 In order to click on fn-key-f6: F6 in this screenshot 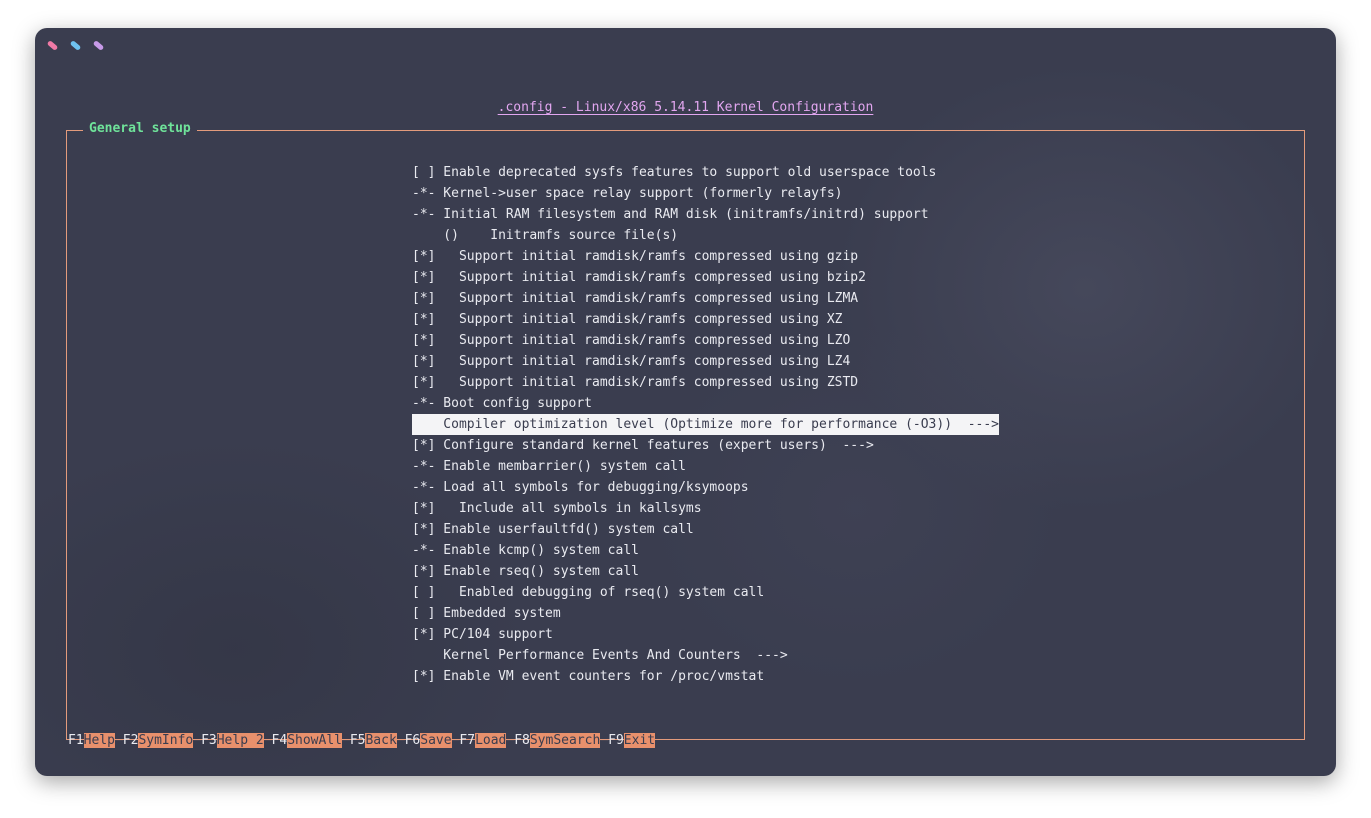, I will do `click(412, 740)`.